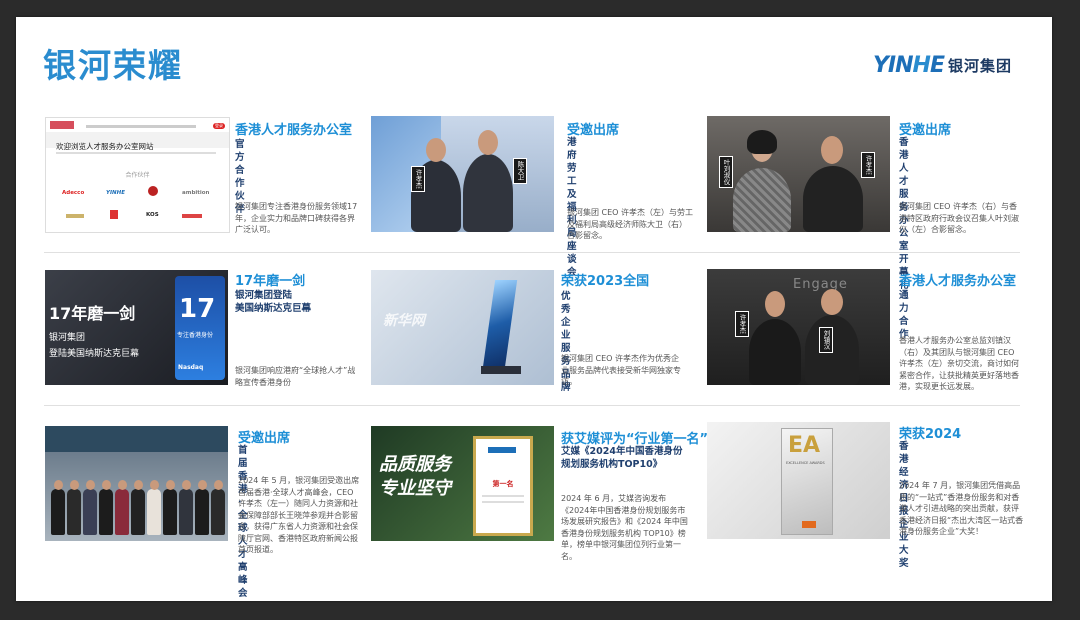  Describe the element at coordinates (270, 281) in the screenshot. I see `card-title: 17年磨一剑` at that location.